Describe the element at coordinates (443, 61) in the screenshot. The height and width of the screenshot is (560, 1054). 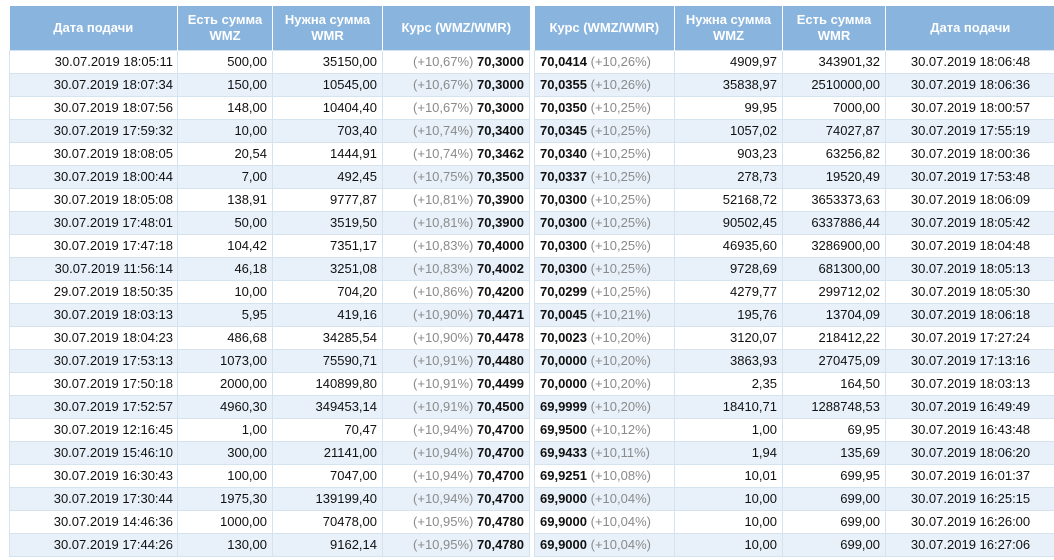
I see `rate-percent: (+10,67%)` at that location.